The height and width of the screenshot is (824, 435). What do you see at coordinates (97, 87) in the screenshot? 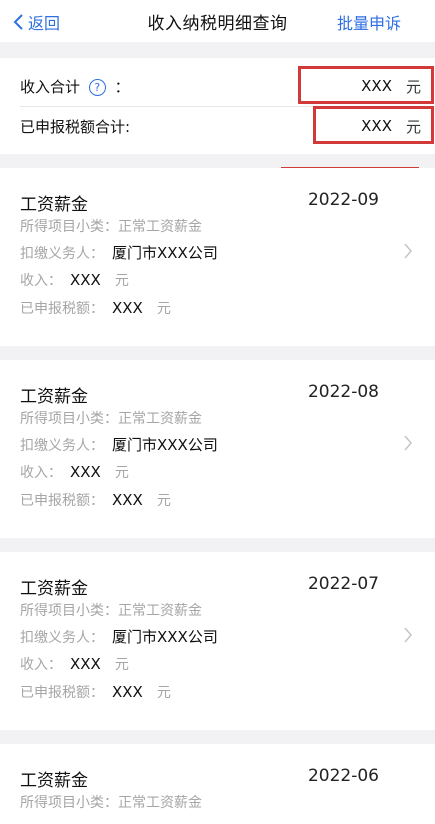
I see `help-icon: ?` at bounding box center [97, 87].